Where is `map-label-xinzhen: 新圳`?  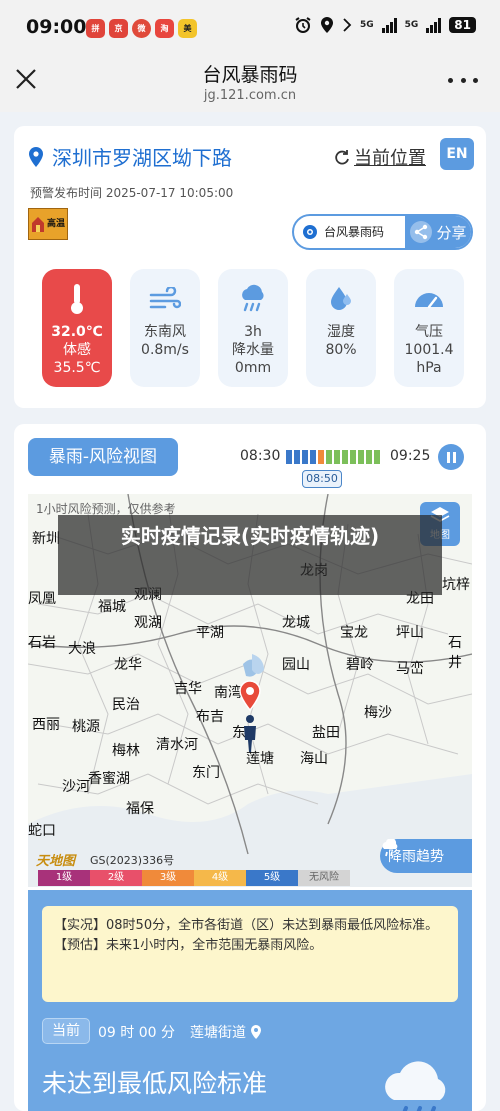
map-label-xinzhen: 新圳 is located at coordinates (46, 539).